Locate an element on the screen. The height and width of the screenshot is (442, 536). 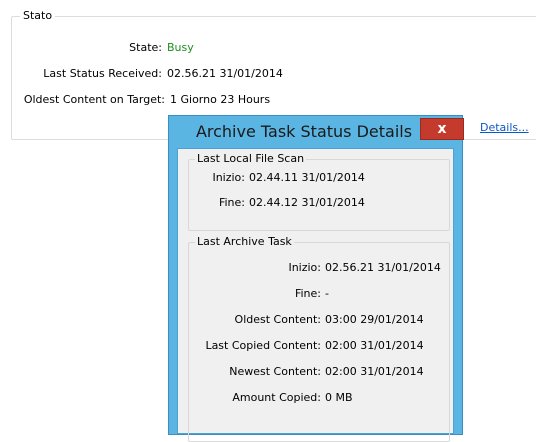
task-row-label: Last Copied Content: is located at coordinates (263, 345).